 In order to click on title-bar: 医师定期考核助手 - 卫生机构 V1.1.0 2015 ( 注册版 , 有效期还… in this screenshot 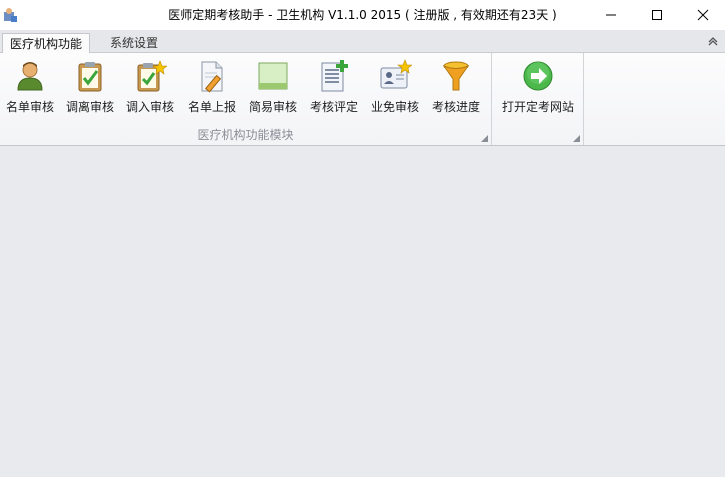, I will do `click(362, 15)`.